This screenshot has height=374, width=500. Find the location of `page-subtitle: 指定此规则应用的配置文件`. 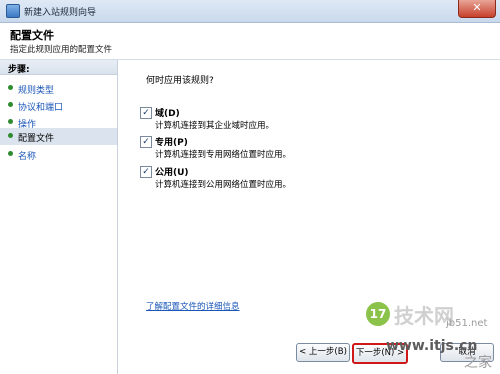

page-subtitle: 指定此规则应用的配置文件 is located at coordinates (61, 50).